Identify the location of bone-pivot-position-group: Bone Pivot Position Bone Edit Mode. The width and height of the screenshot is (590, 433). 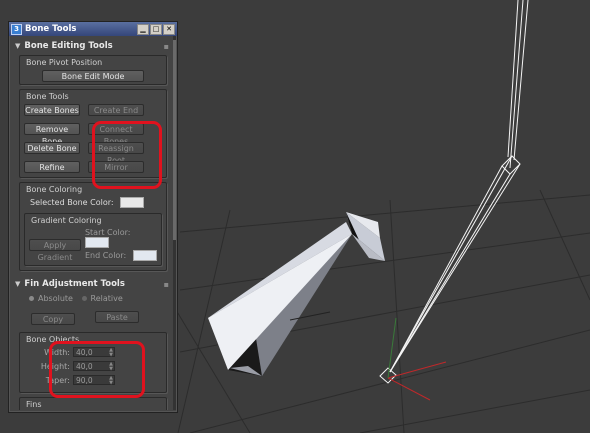
(93, 70).